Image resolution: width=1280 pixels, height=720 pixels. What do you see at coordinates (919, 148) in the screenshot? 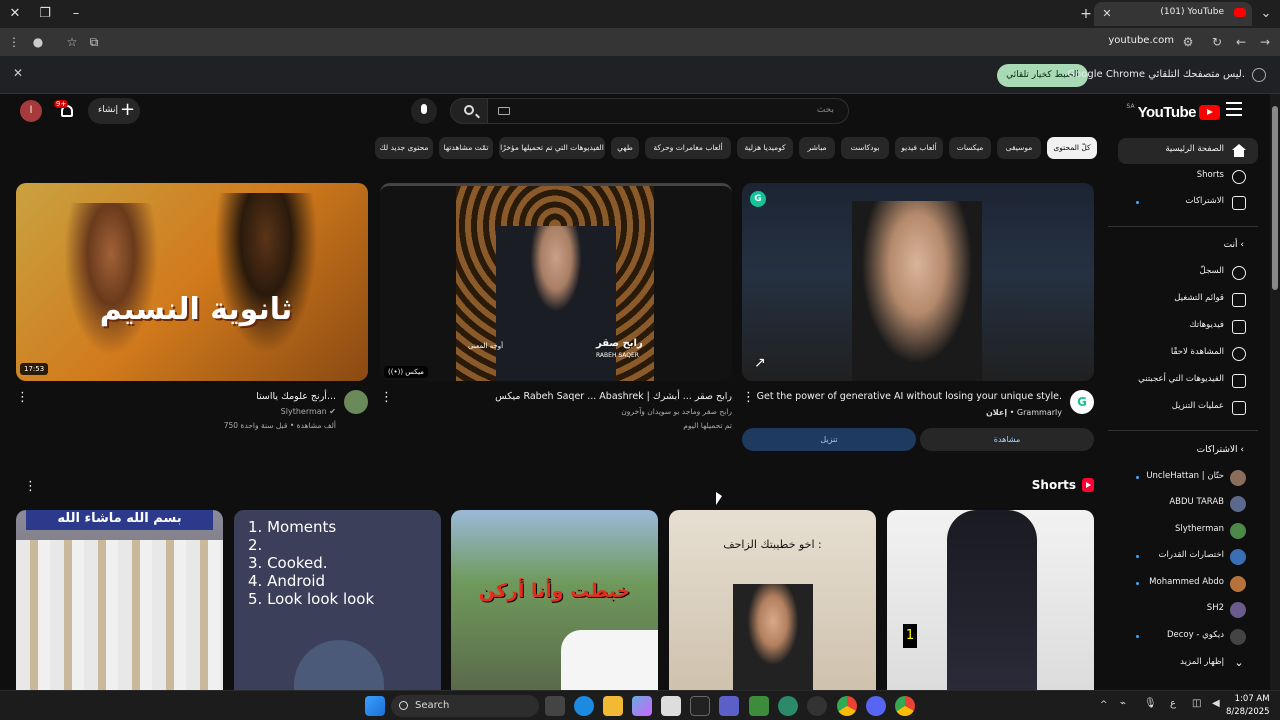
I see `chip-video-games: ألعاب فيديو` at bounding box center [919, 148].